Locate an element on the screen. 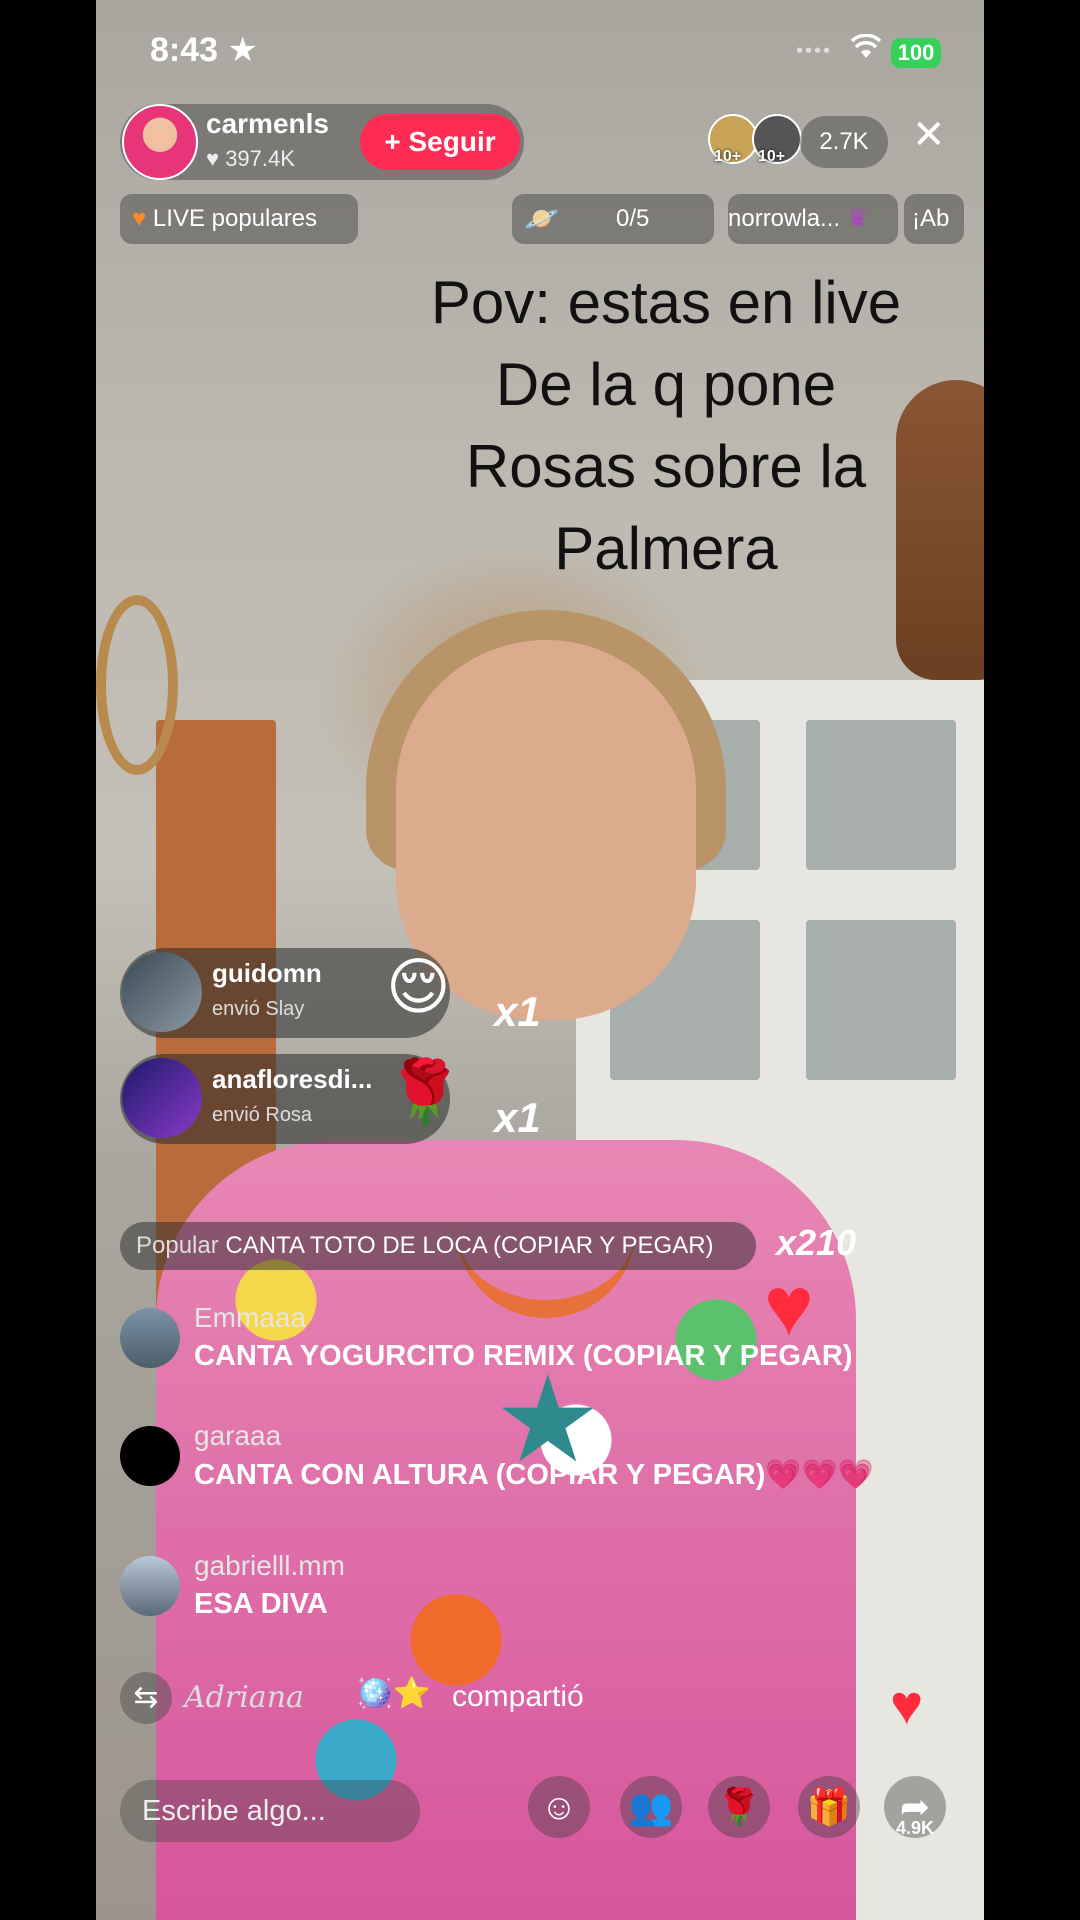  close-icon: ✕ is located at coordinates (929, 135).